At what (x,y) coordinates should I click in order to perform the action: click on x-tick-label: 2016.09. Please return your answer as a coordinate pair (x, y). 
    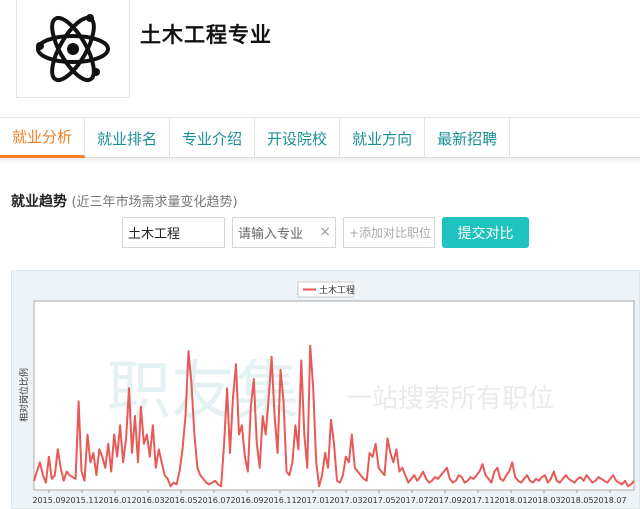
    Looking at the image, I should click on (246, 500).